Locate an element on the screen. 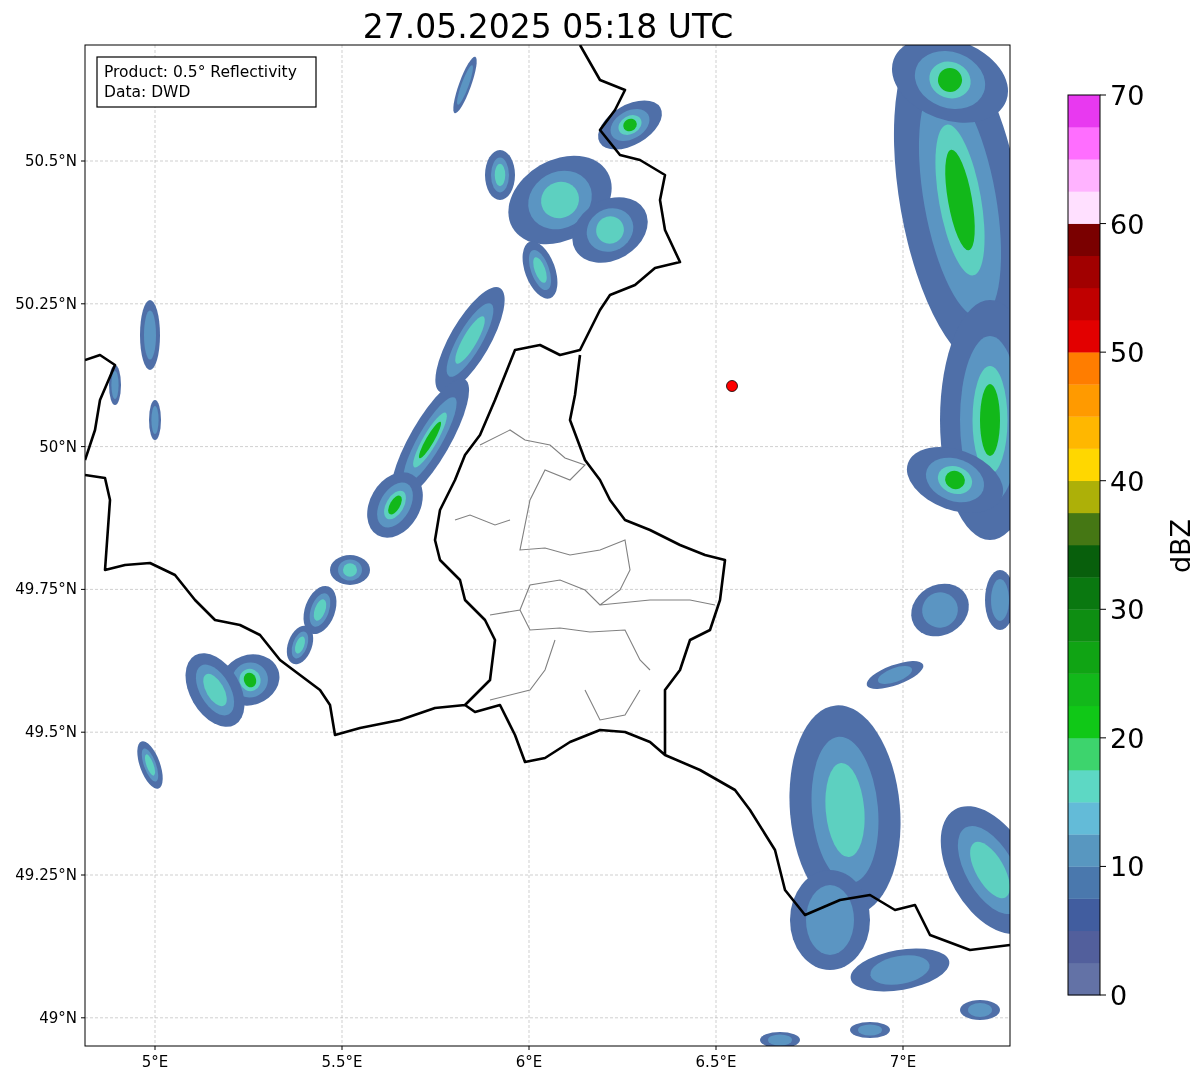 The height and width of the screenshot is (1081, 1202). latitude-label: 50.25°N is located at coordinates (46, 303).